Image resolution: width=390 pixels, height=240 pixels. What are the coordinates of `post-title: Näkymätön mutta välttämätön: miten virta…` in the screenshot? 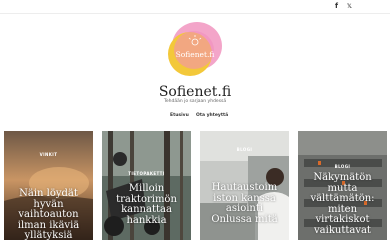 It's located at (342, 204).